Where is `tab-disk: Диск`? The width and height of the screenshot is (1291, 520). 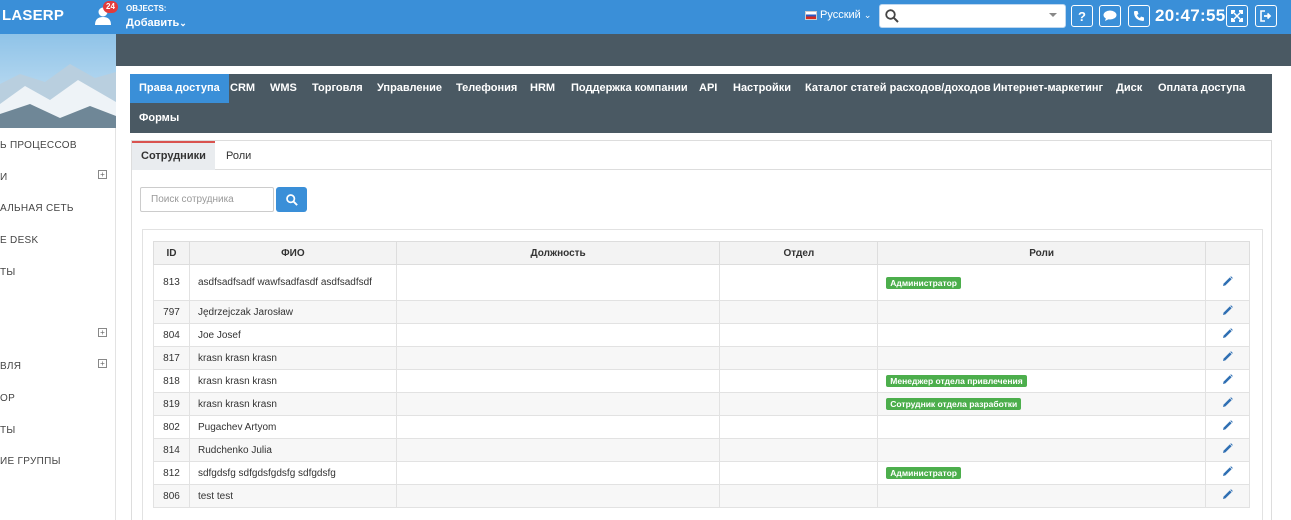 tab-disk: Диск is located at coordinates (1129, 88).